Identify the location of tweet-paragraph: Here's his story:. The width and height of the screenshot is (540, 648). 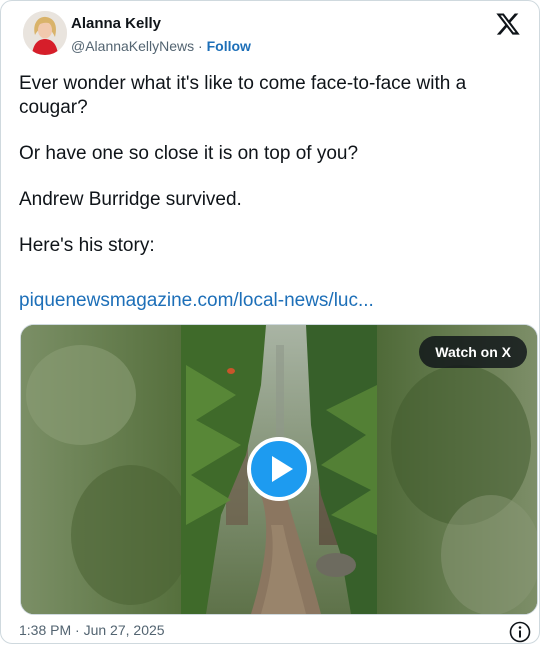
(87, 245).